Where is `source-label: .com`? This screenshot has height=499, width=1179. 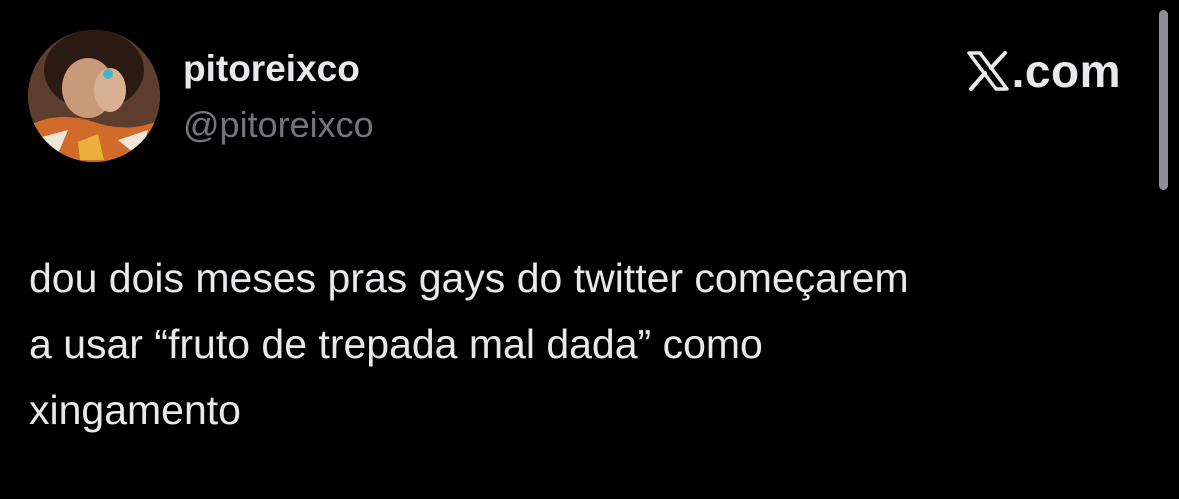 source-label: .com is located at coordinates (1043, 71).